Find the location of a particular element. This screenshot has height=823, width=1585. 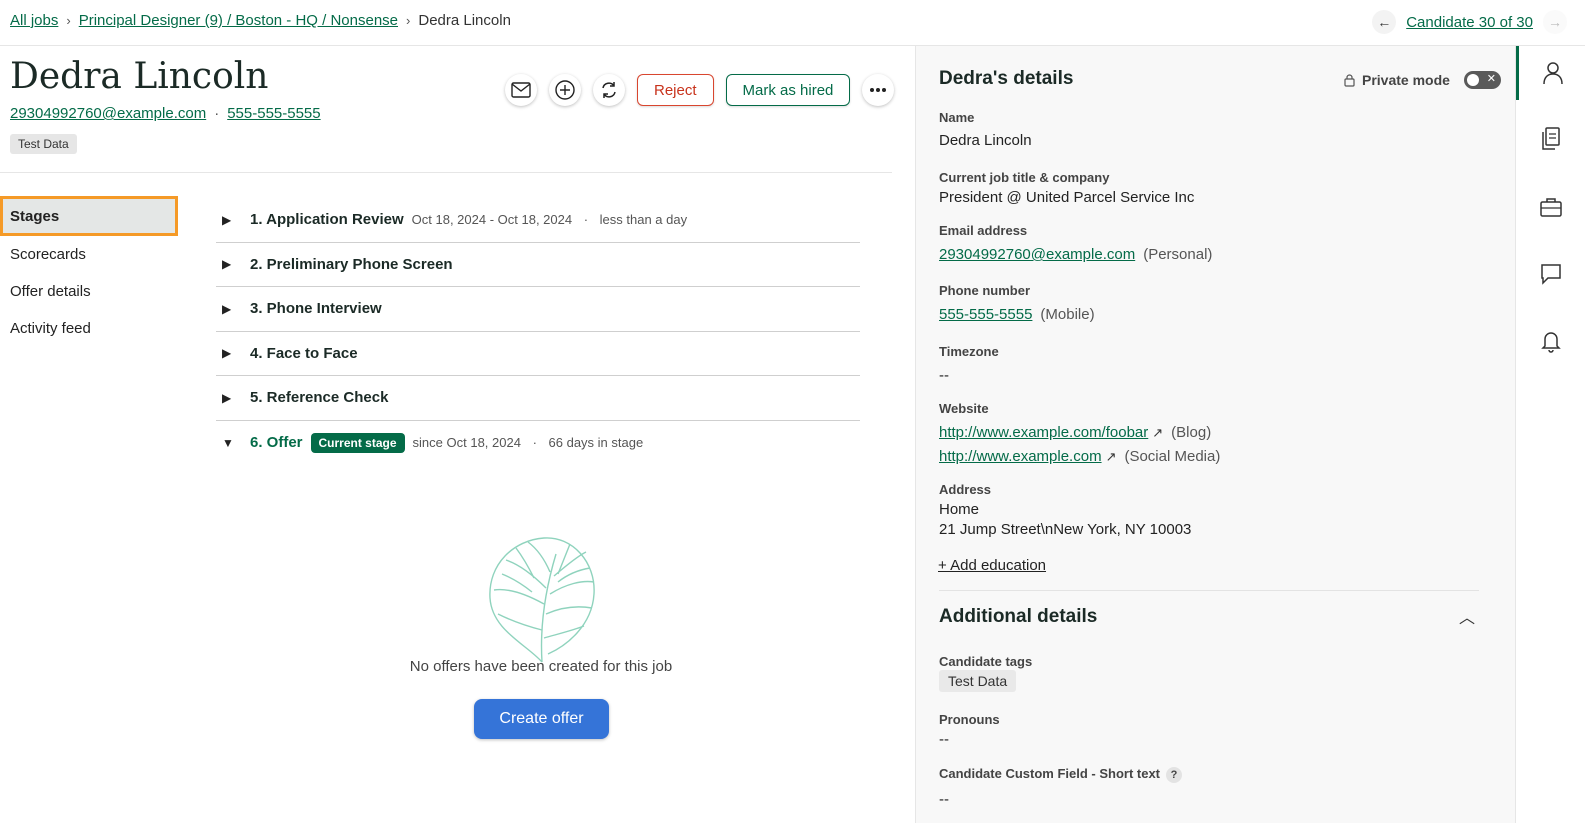

stage-row: ▶ 3. Phone Interview is located at coordinates (538, 309).